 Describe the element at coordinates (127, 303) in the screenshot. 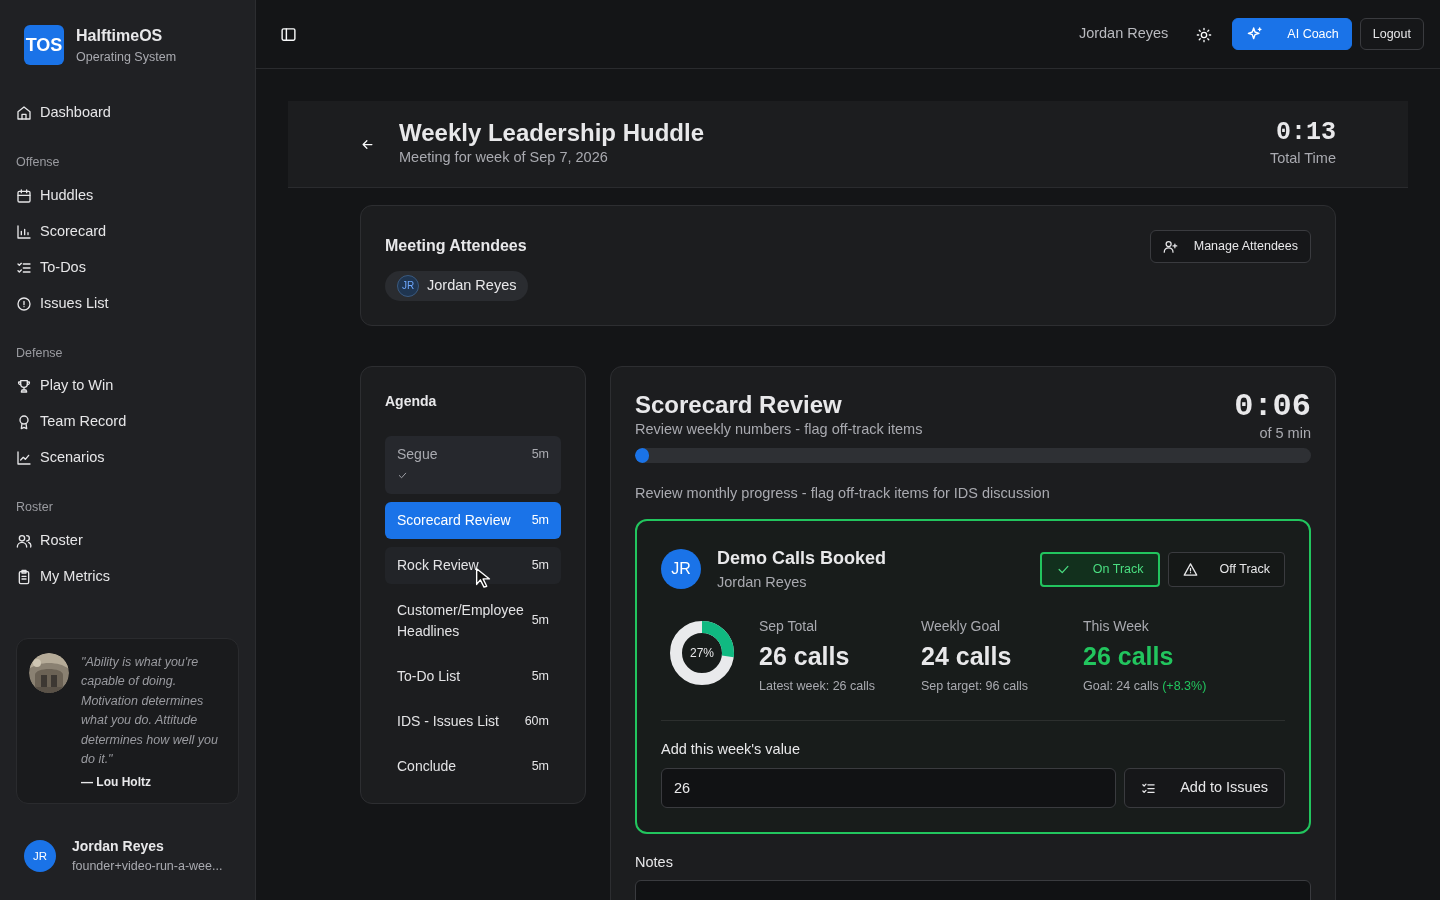

I see `nav-item: Issues List` at that location.